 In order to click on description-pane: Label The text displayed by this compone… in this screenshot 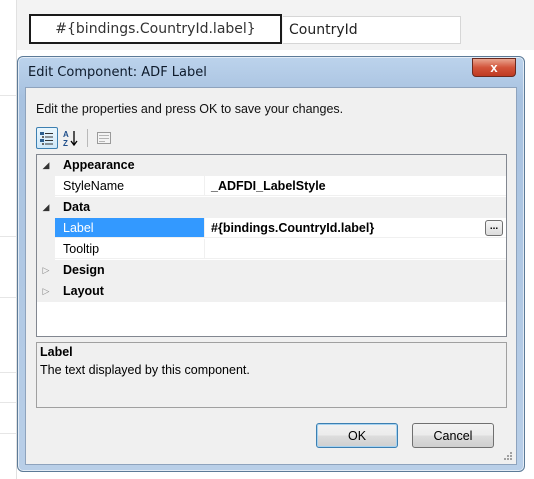, I will do `click(271, 375)`.